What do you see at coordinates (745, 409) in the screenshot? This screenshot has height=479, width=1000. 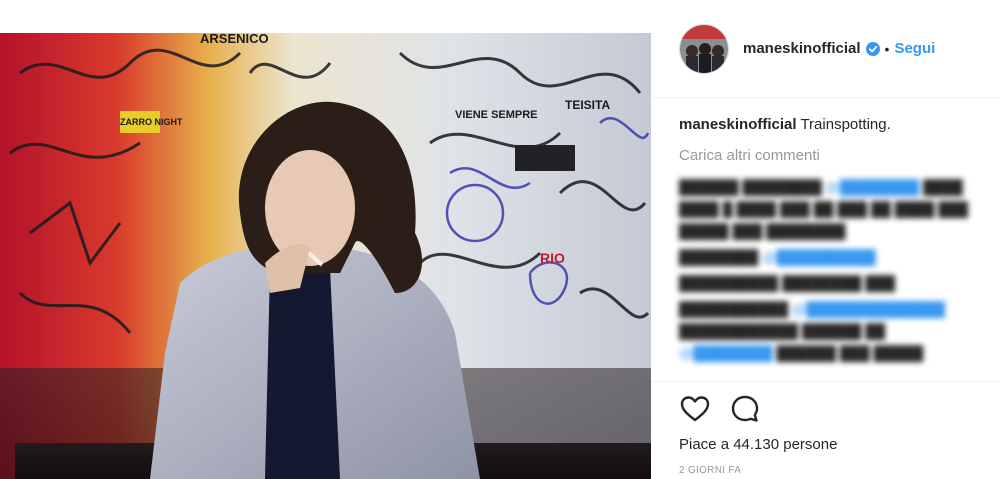 I see `comment-icon` at bounding box center [745, 409].